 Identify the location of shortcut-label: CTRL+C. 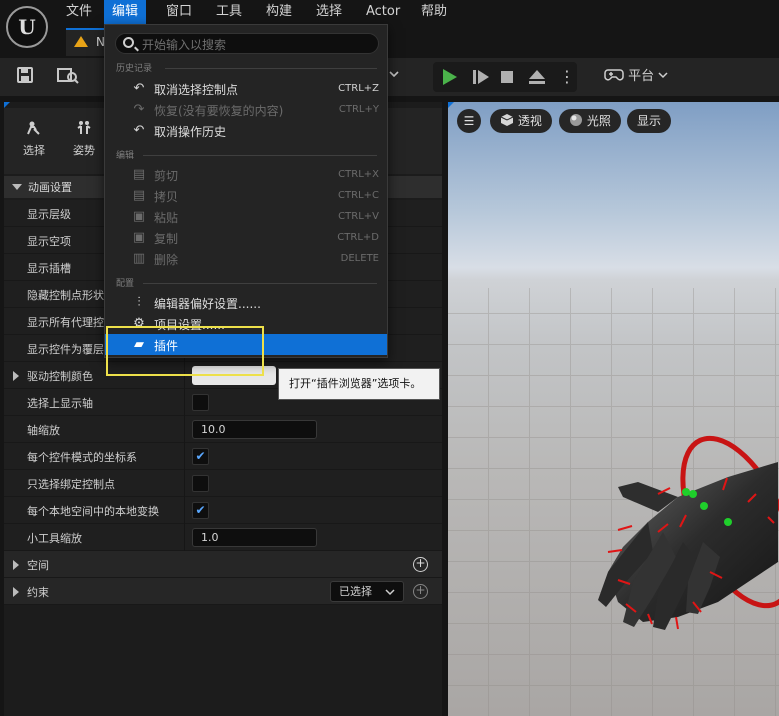
(358, 195).